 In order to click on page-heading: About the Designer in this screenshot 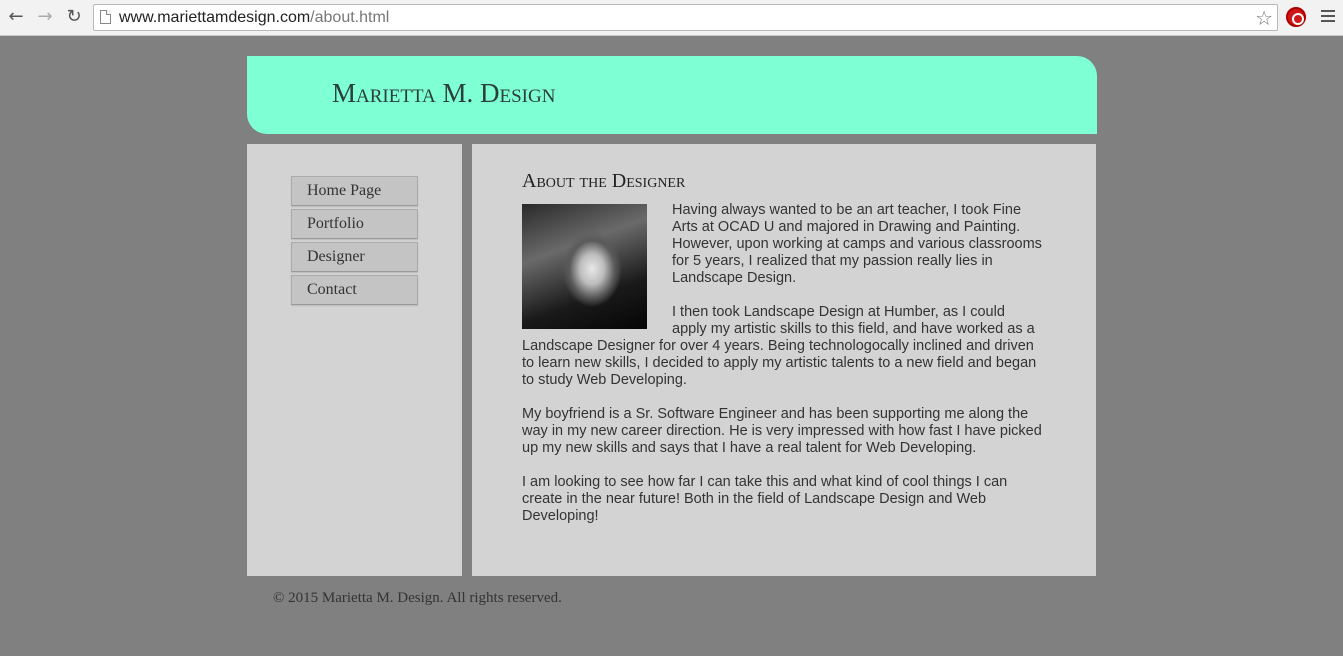, I will do `click(604, 181)`.